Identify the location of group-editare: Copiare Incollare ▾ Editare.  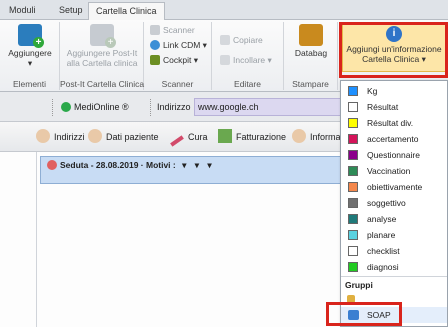
(248, 56).